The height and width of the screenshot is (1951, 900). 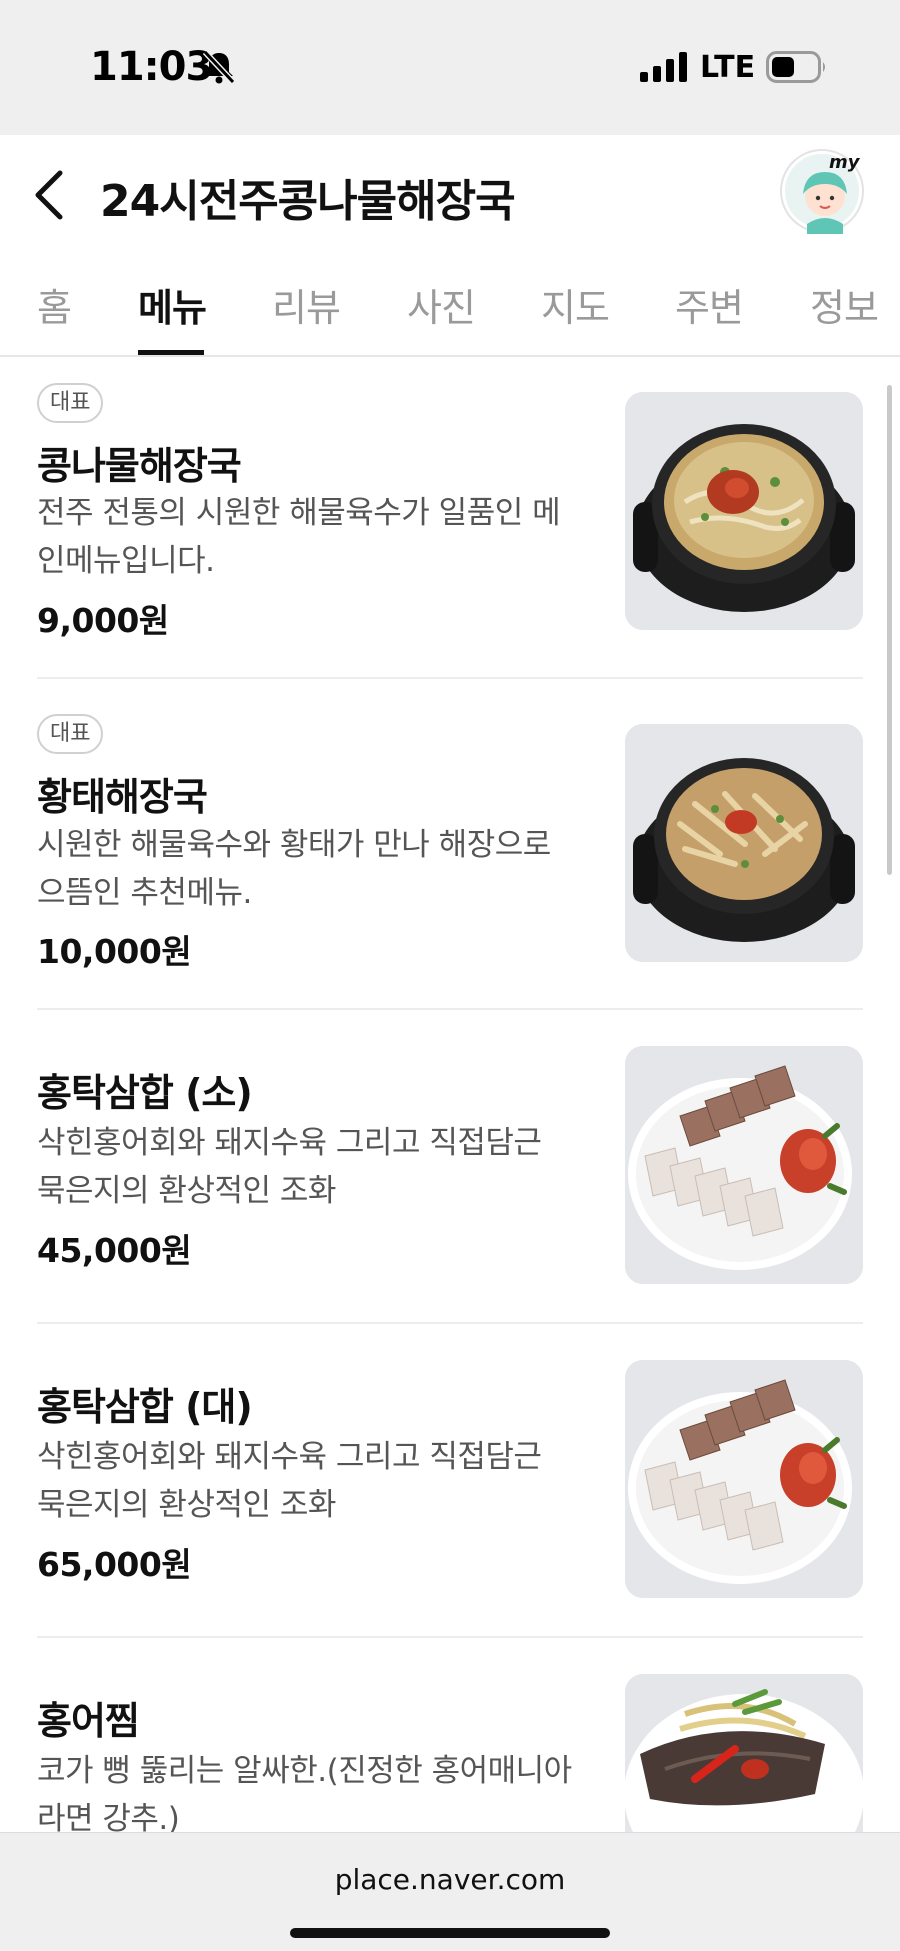 What do you see at coordinates (144, 893) in the screenshot?
I see `menu-desc-line2: 으뜸인 추천메뉴.` at bounding box center [144, 893].